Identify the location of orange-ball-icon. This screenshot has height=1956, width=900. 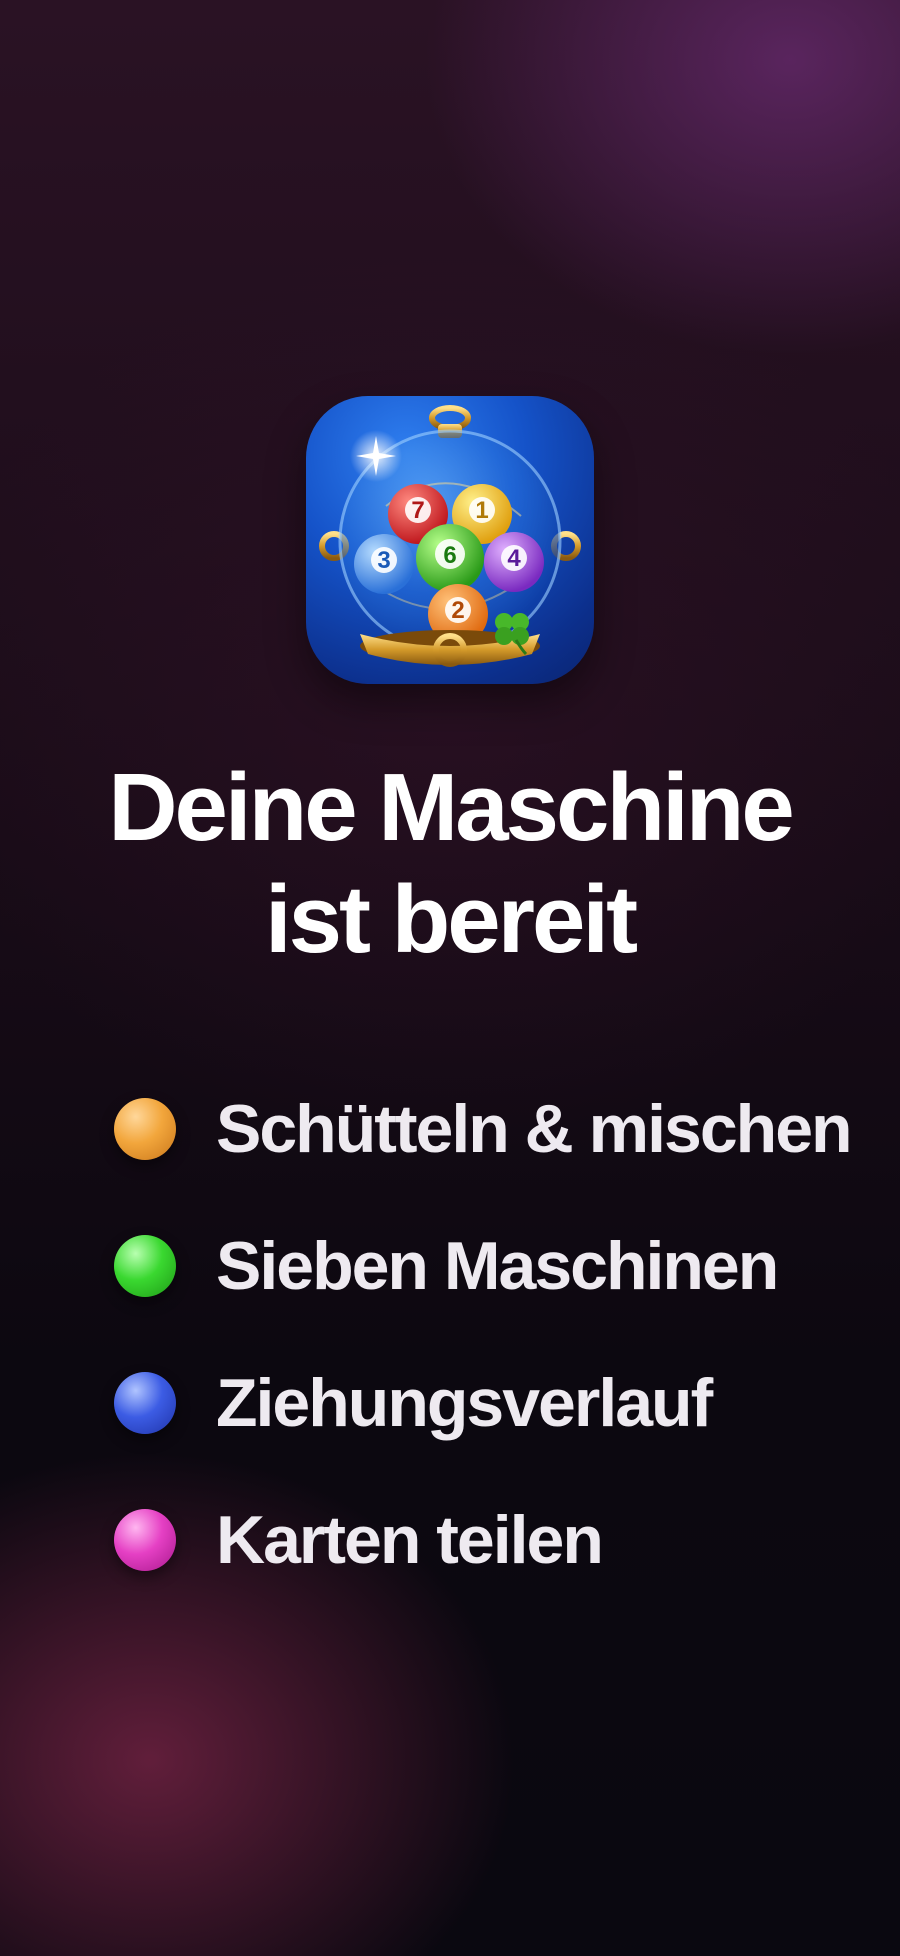
(145, 1128).